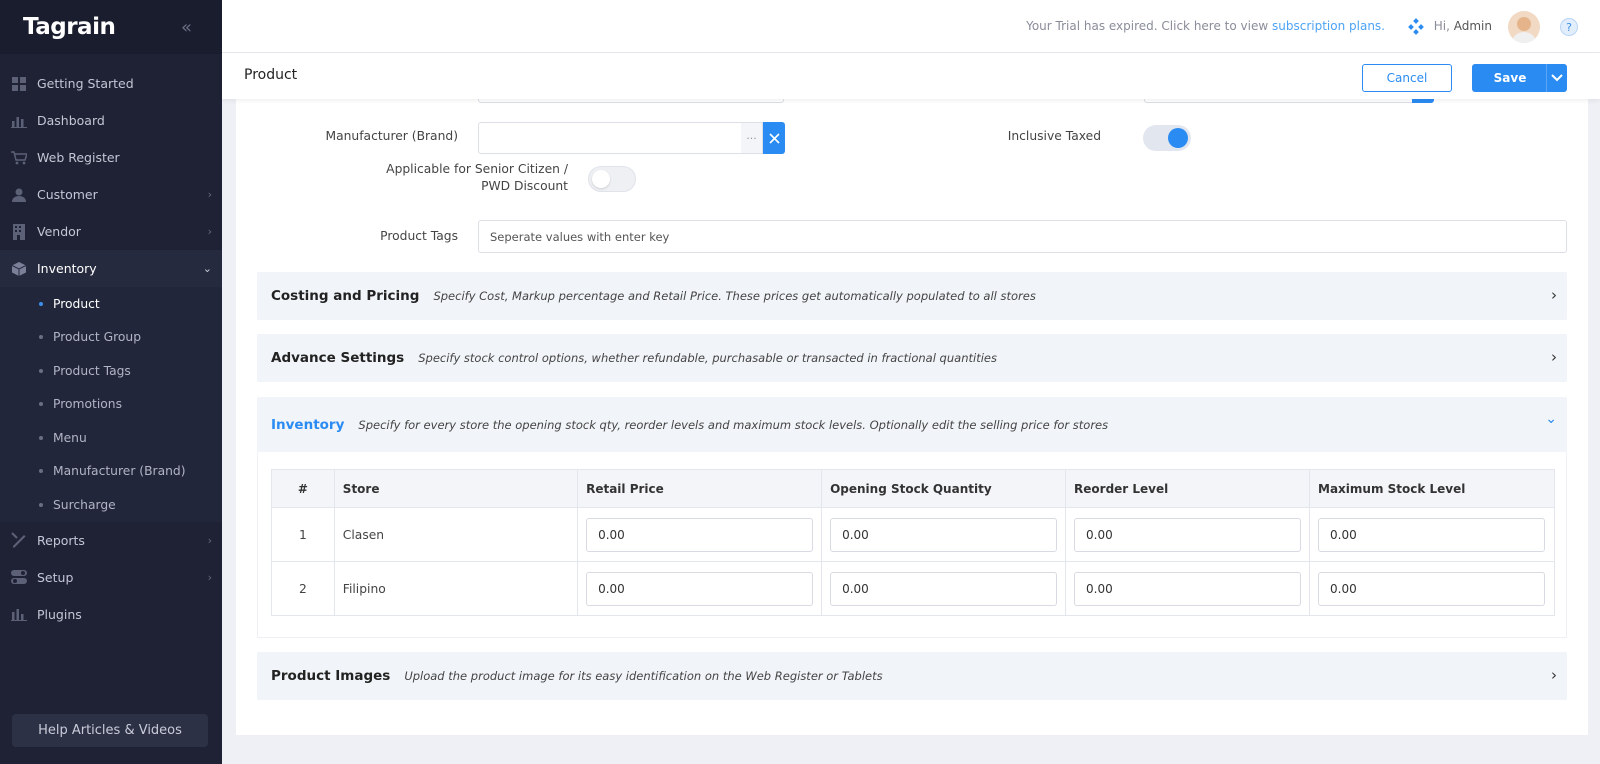  I want to click on row-number: 1, so click(303, 534).